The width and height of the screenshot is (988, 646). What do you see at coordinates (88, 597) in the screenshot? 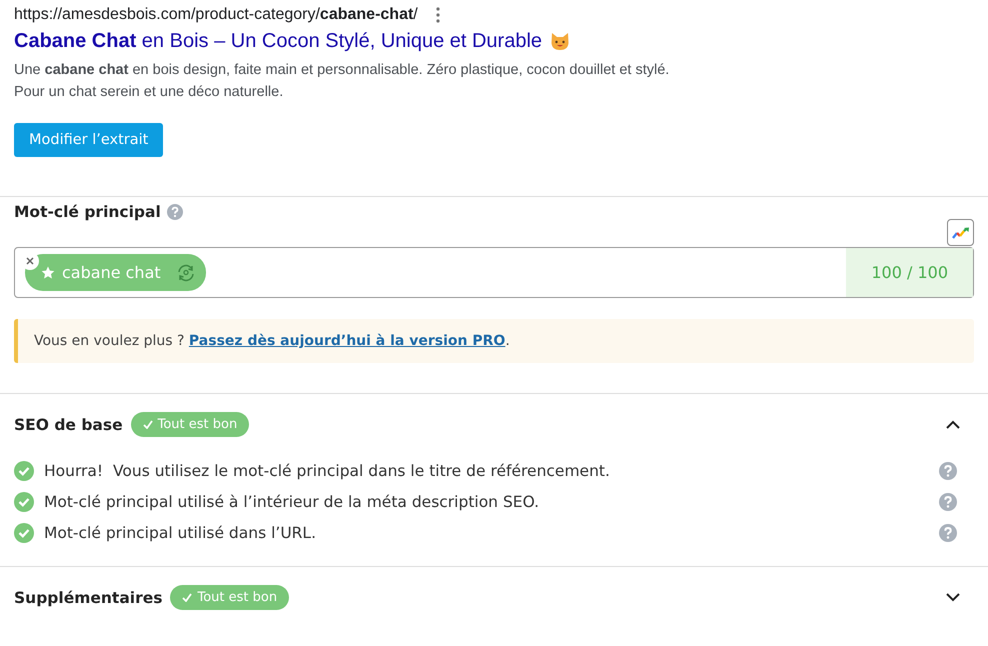
I see `section-title: Supplémentaires` at bounding box center [88, 597].